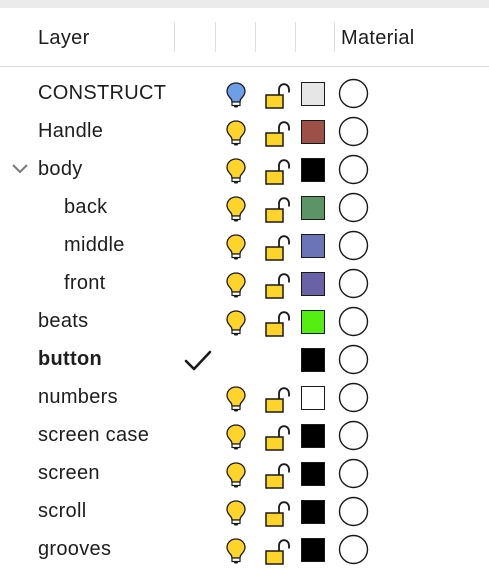 The height and width of the screenshot is (585, 489). What do you see at coordinates (60, 169) in the screenshot?
I see `layer-name: body` at bounding box center [60, 169].